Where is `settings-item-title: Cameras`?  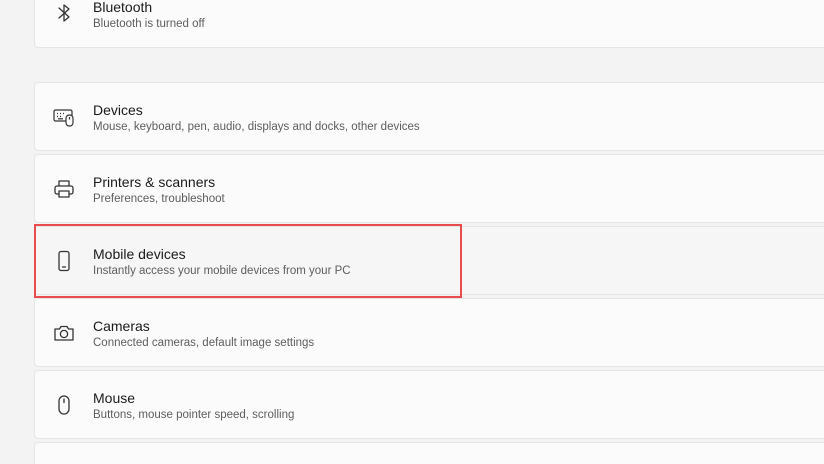 settings-item-title: Cameras is located at coordinates (121, 326).